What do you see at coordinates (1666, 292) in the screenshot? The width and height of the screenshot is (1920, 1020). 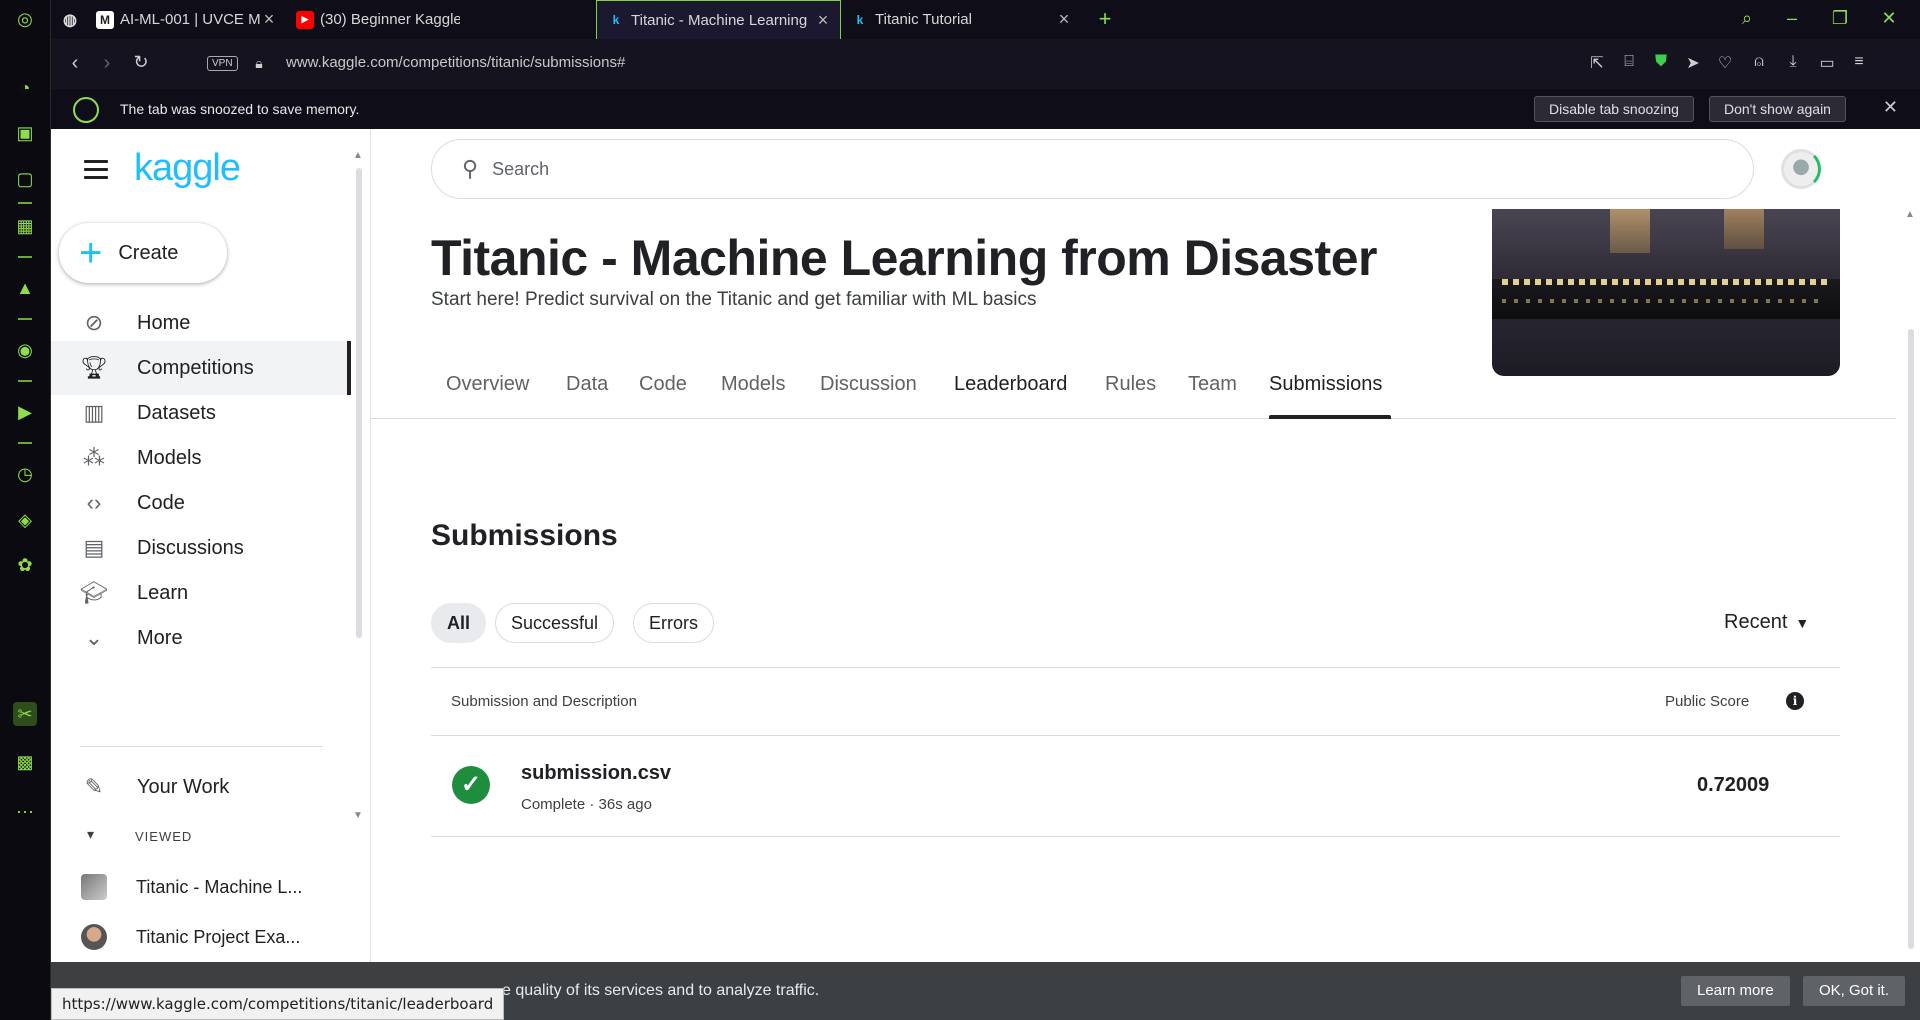 I see `competition-header-image` at bounding box center [1666, 292].